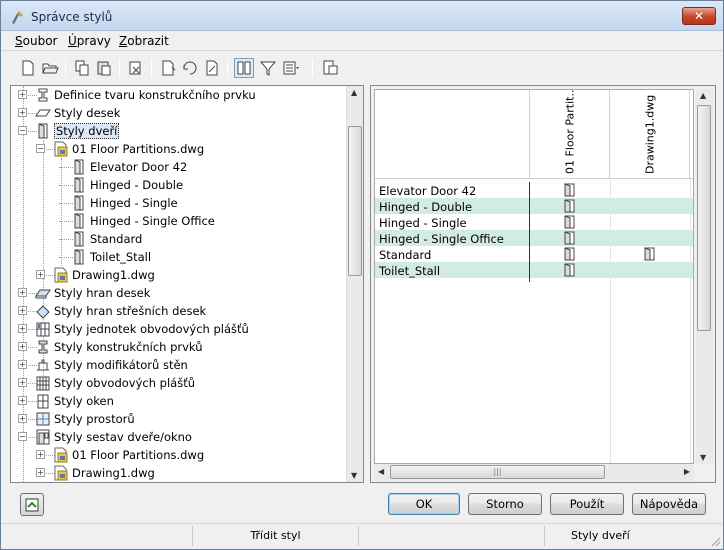 The height and width of the screenshot is (550, 724). Describe the element at coordinates (168, 68) in the screenshot. I see `new-style-icon` at that location.